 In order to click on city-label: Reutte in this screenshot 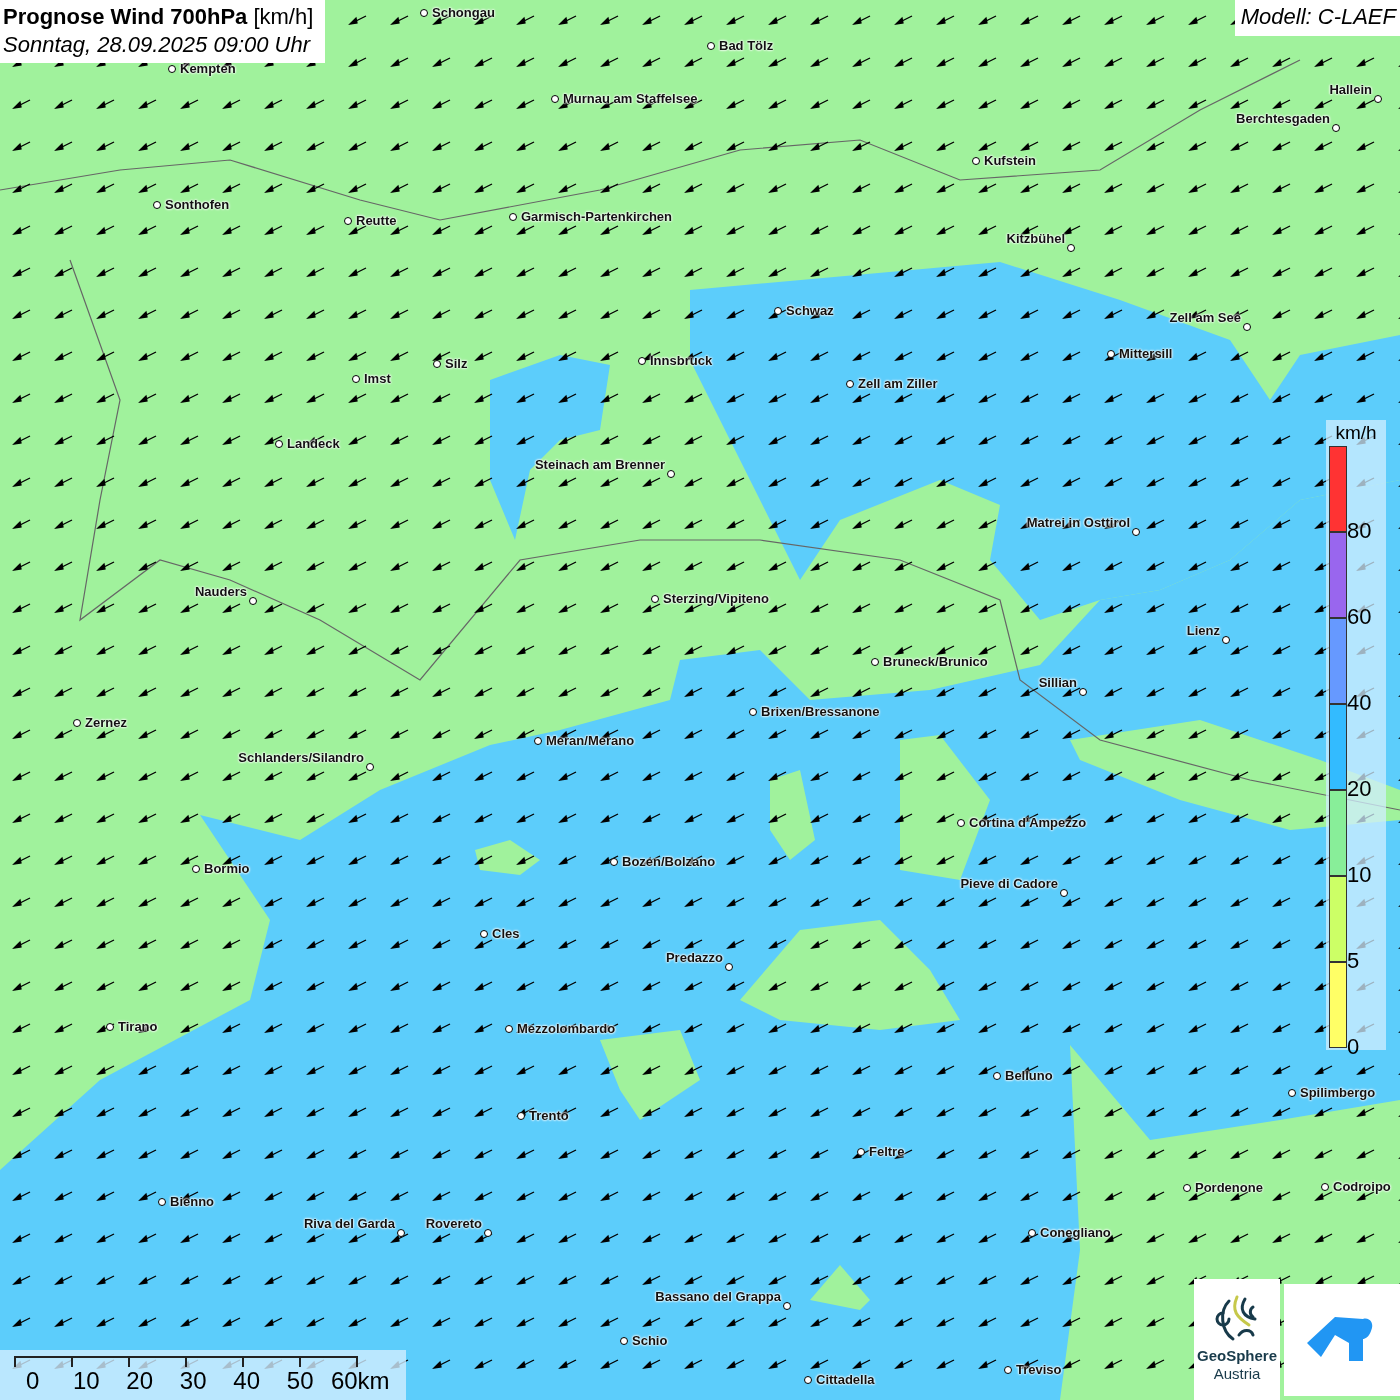, I will do `click(376, 220)`.